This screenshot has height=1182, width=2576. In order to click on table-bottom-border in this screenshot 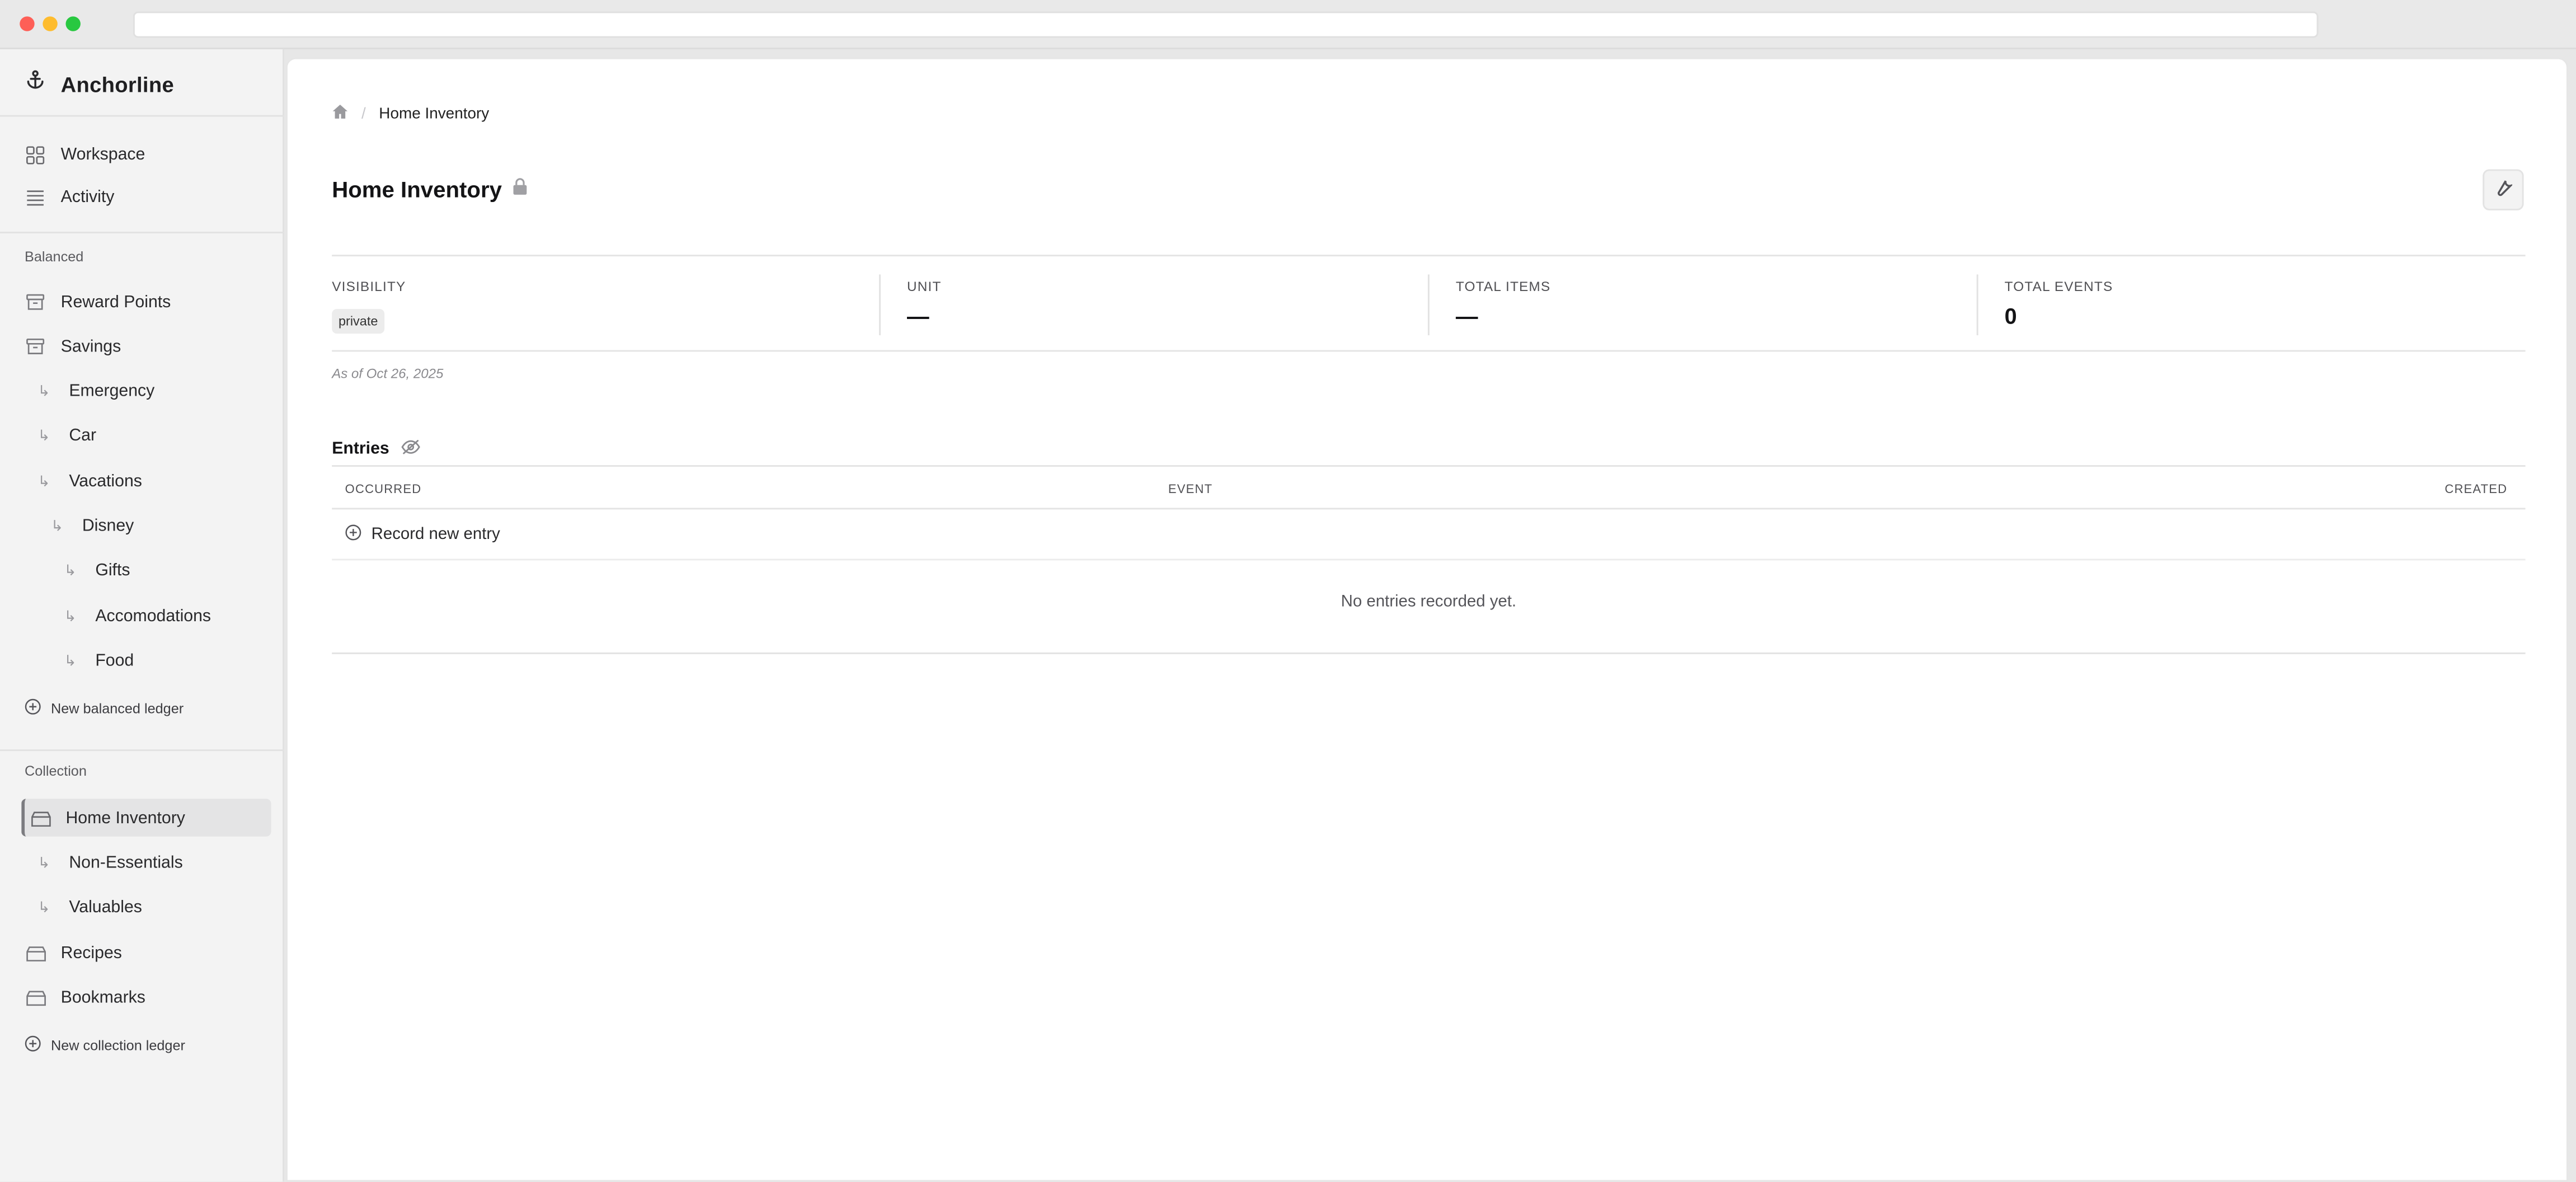, I will do `click(1429, 653)`.